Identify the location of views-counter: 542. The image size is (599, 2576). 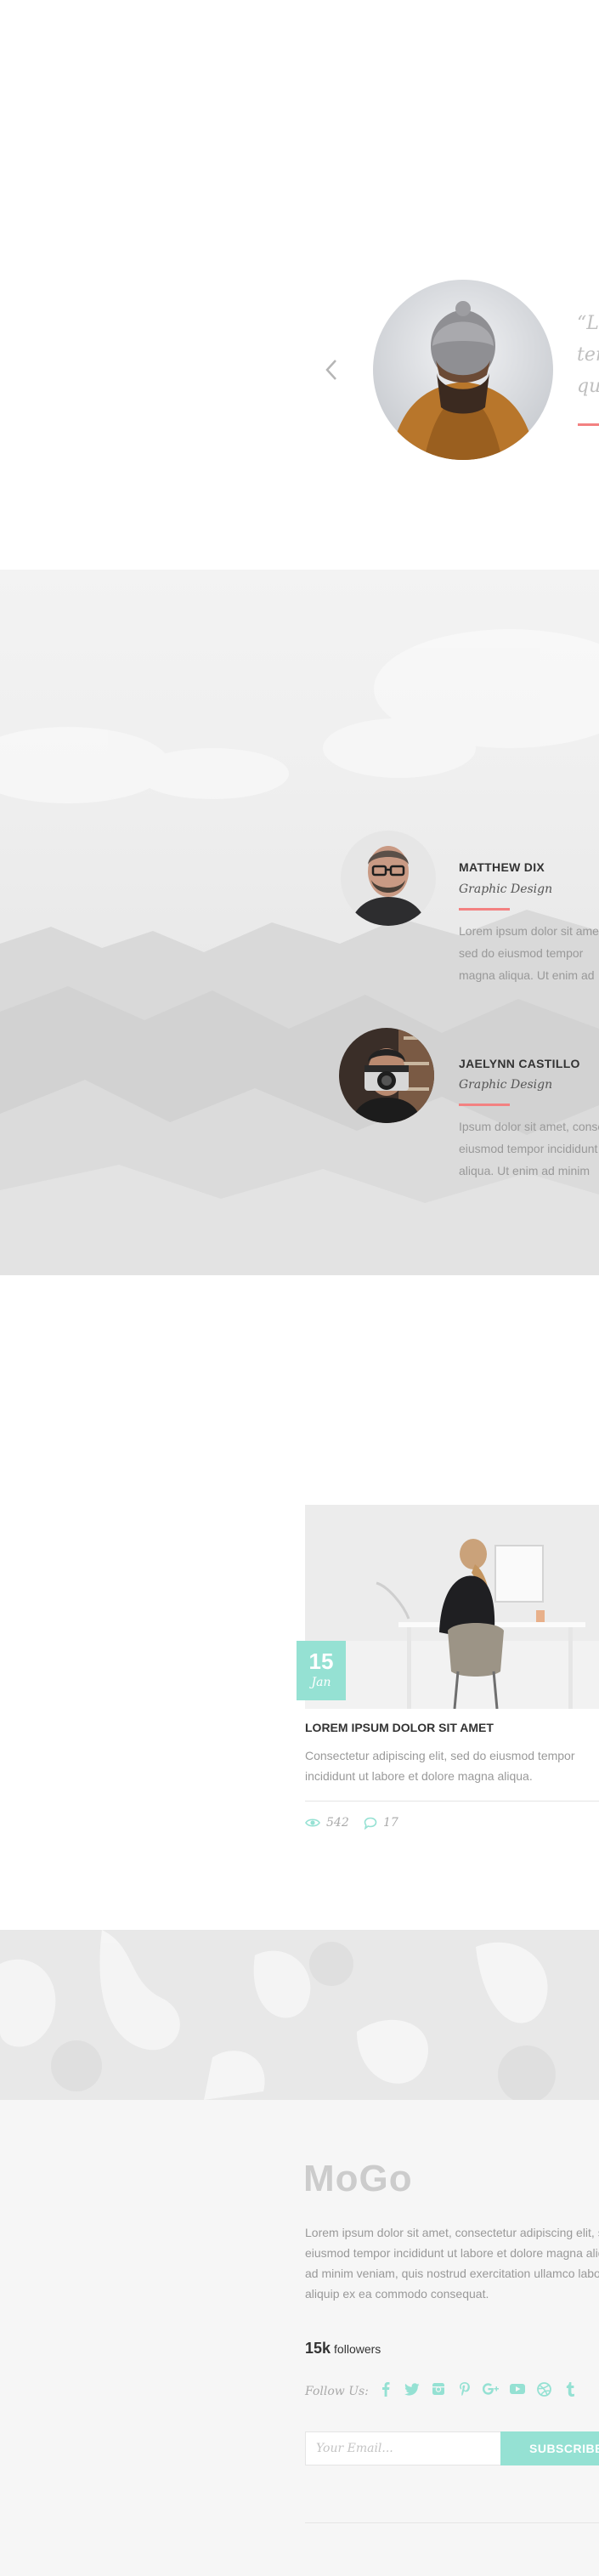
(327, 1823).